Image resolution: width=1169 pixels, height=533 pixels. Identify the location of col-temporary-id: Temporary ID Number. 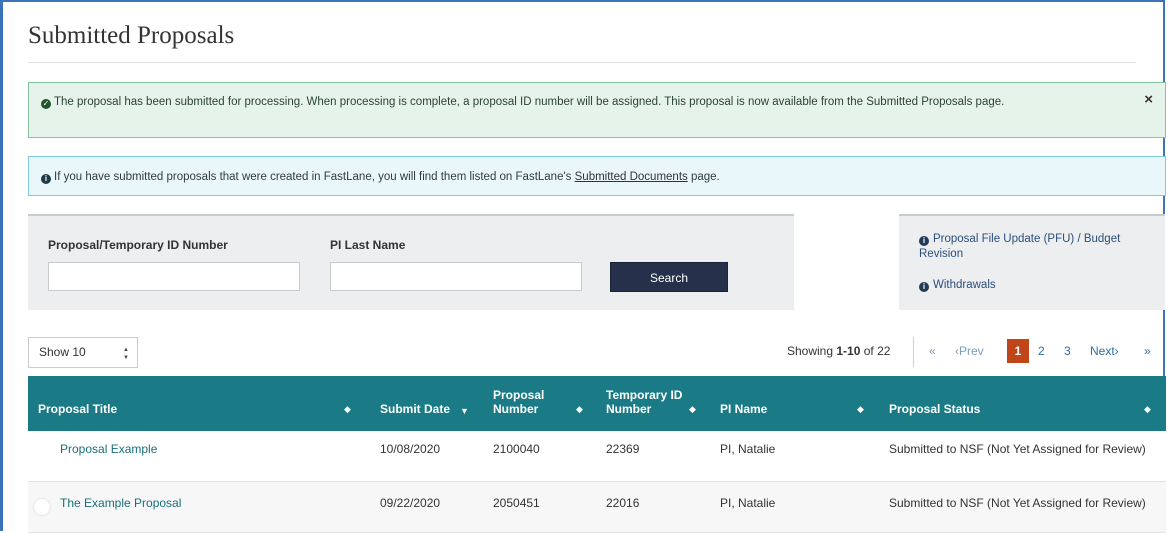
(646, 402).